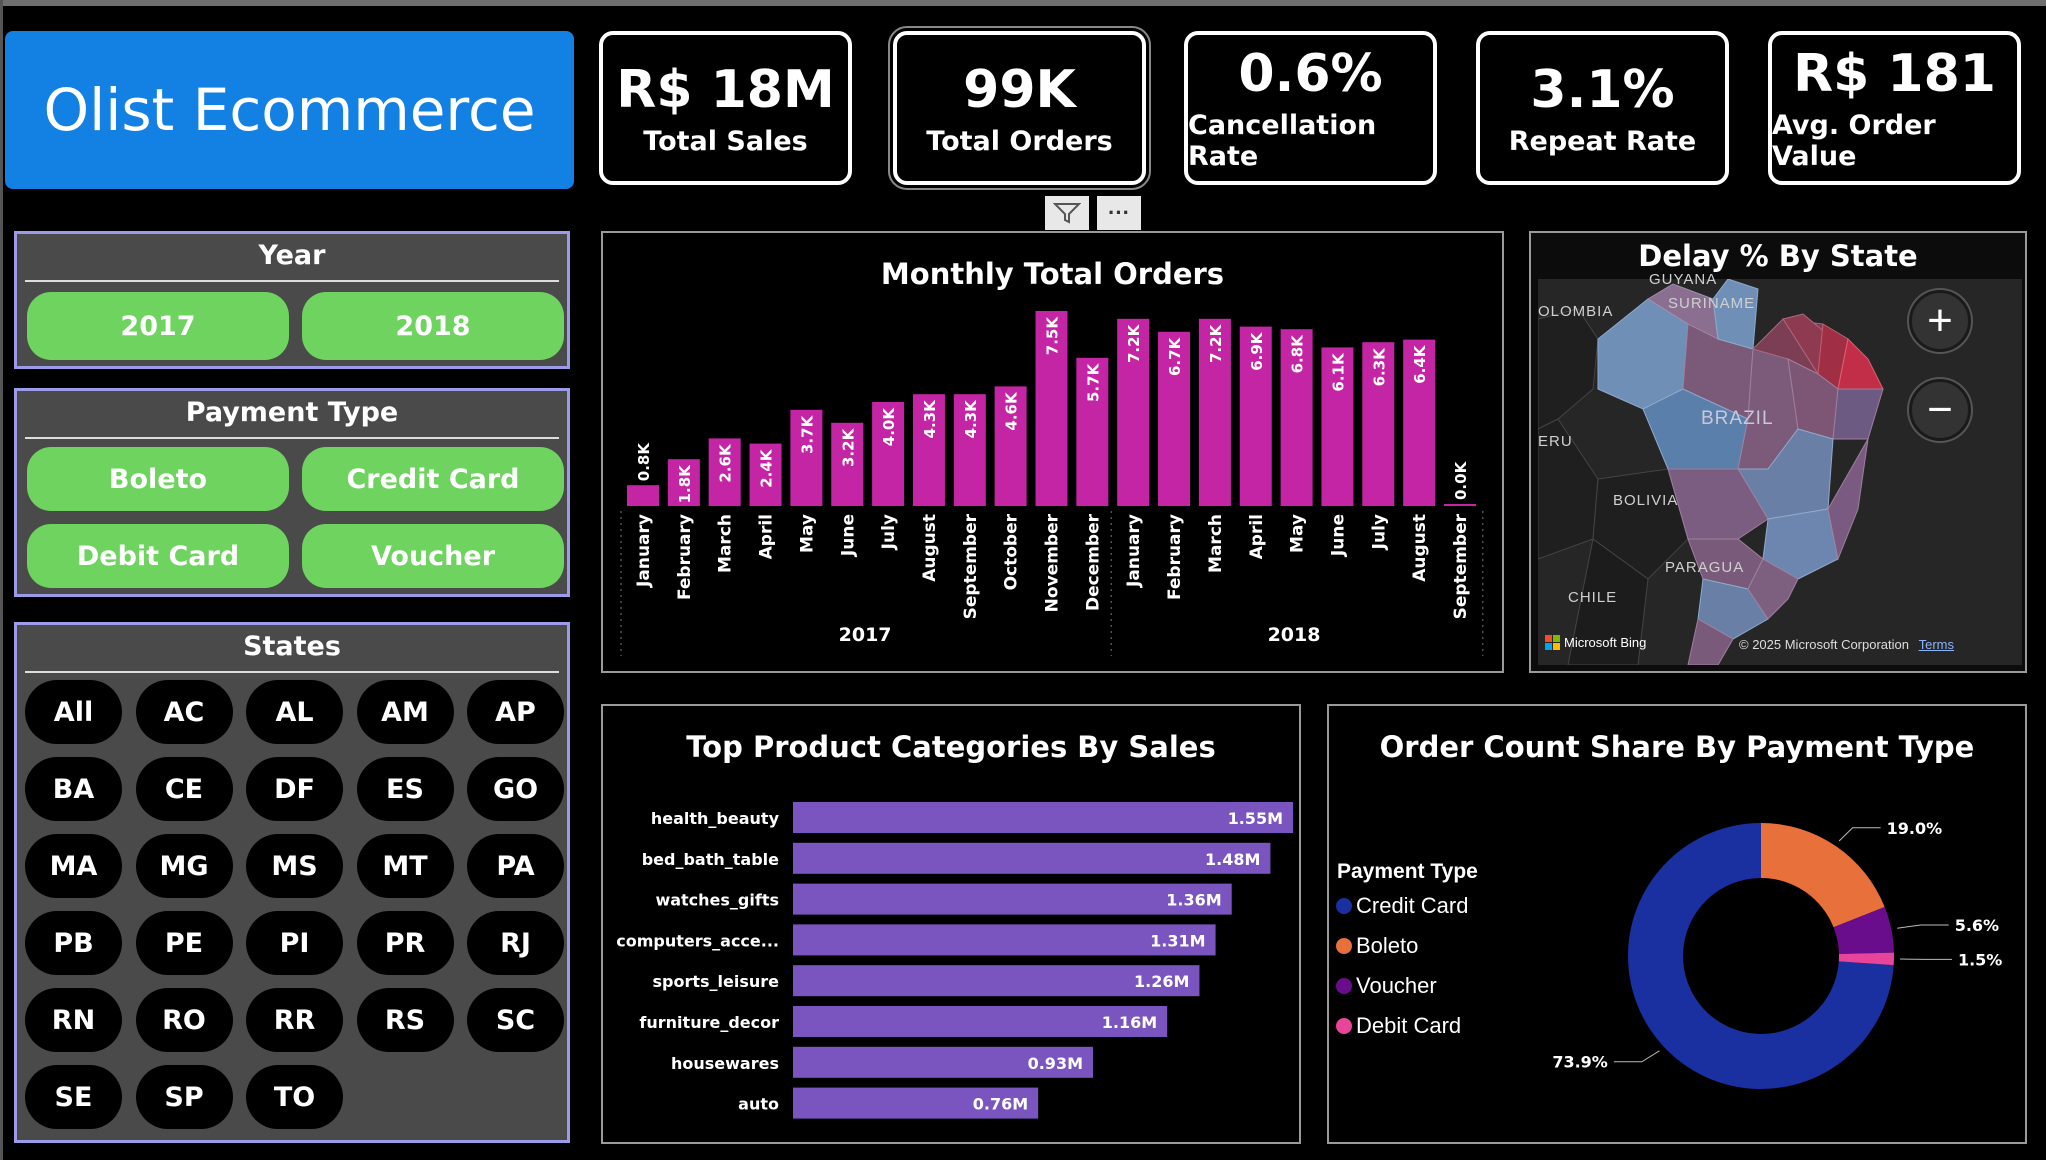 This screenshot has width=2046, height=1160. What do you see at coordinates (717, 900) in the screenshot?
I see `category-tick-label: watches_gifts` at bounding box center [717, 900].